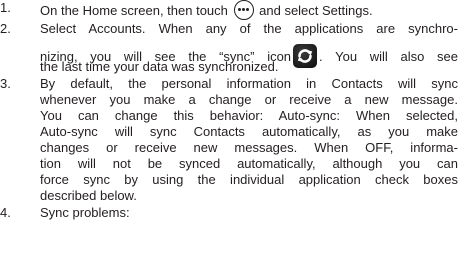 The width and height of the screenshot is (461, 272). What do you see at coordinates (316, 10) in the screenshot?
I see `step-1-text-after: and select Settings.` at bounding box center [316, 10].